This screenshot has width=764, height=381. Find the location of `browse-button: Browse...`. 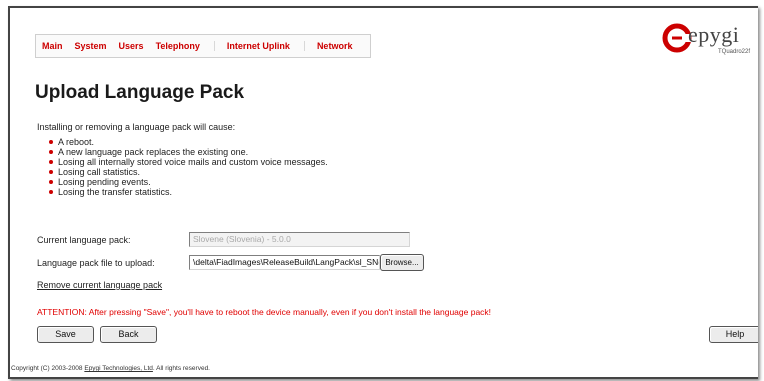

browse-button: Browse... is located at coordinates (402, 262).